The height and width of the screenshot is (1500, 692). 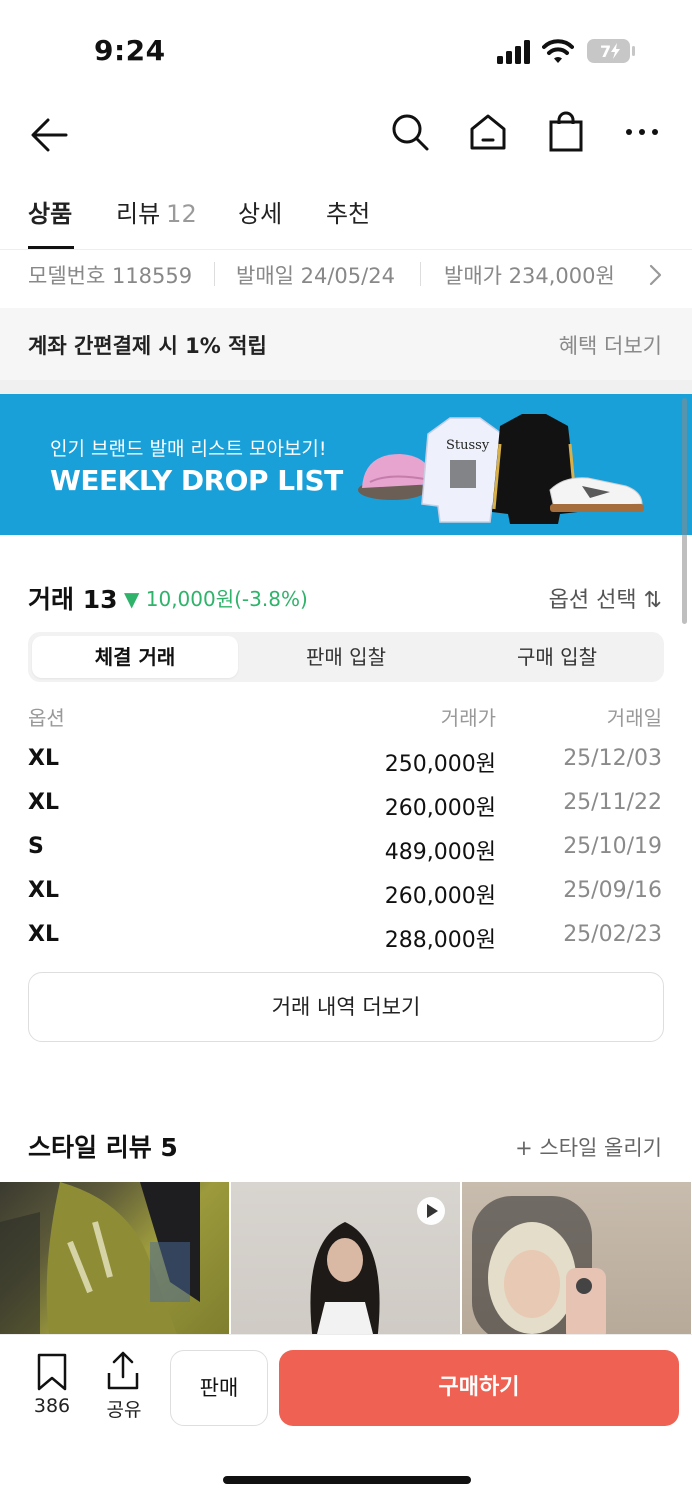 I want to click on battery-icon: 7, so click(x=611, y=51).